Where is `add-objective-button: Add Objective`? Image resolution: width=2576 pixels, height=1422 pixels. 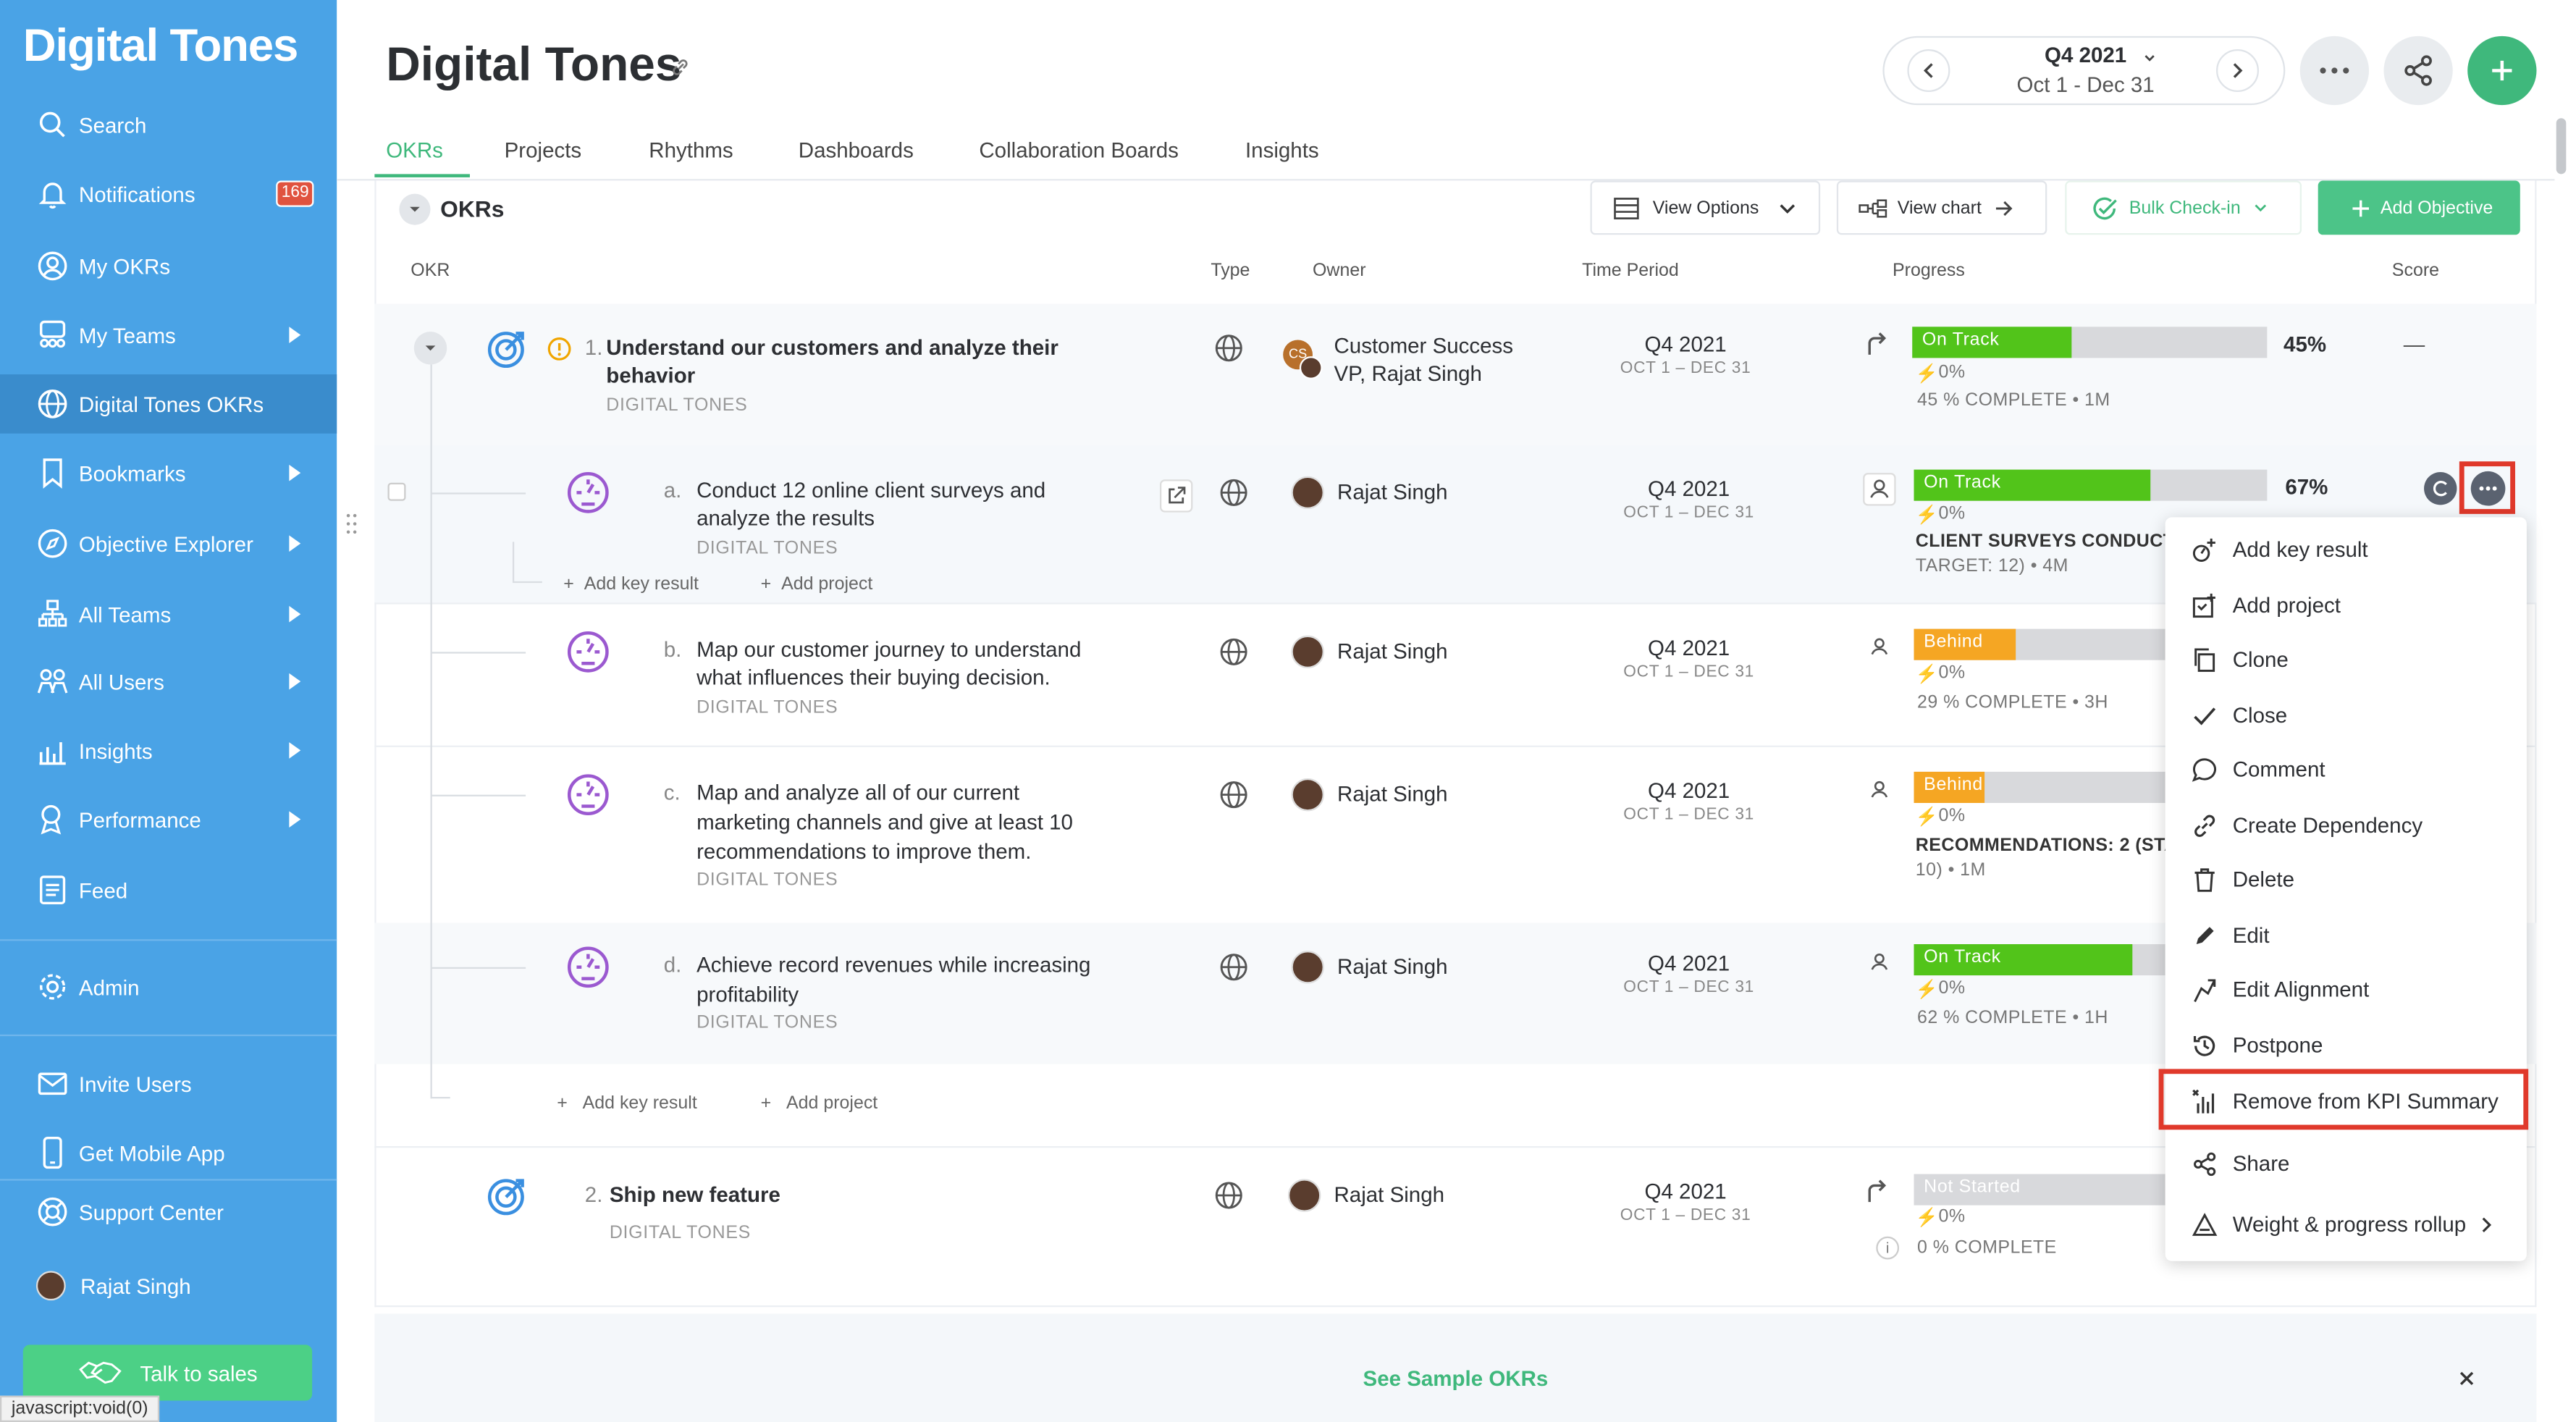
add-objective-button: Add Objective is located at coordinates (2419, 208).